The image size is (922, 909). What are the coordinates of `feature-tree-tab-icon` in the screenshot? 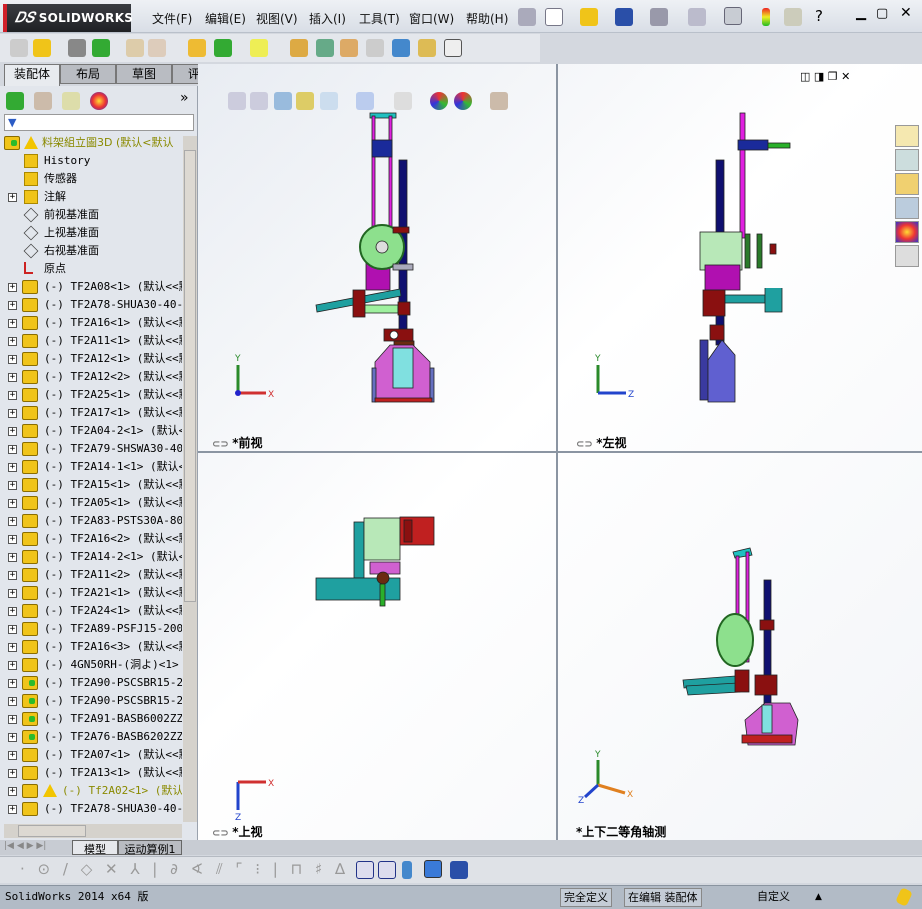 It's located at (15, 101).